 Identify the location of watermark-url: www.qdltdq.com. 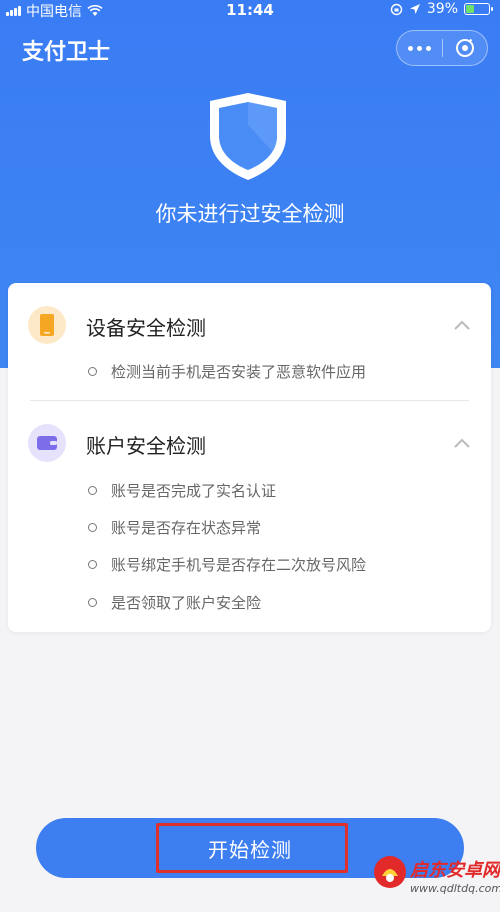
(455, 888).